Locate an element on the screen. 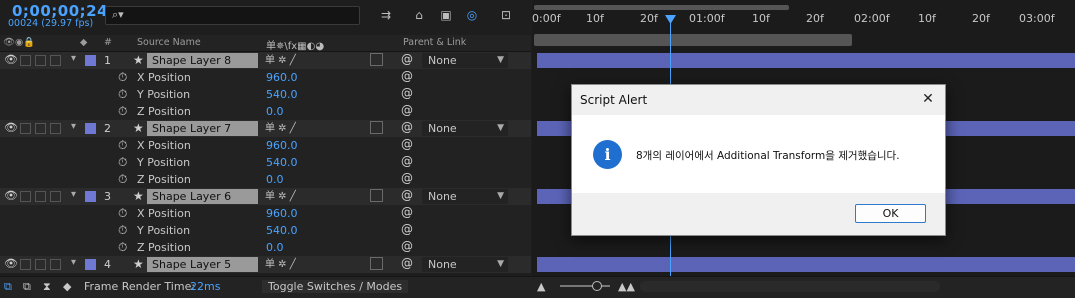 The width and height of the screenshot is (1075, 298). layer-name: Shape Layer 6 is located at coordinates (202, 196).